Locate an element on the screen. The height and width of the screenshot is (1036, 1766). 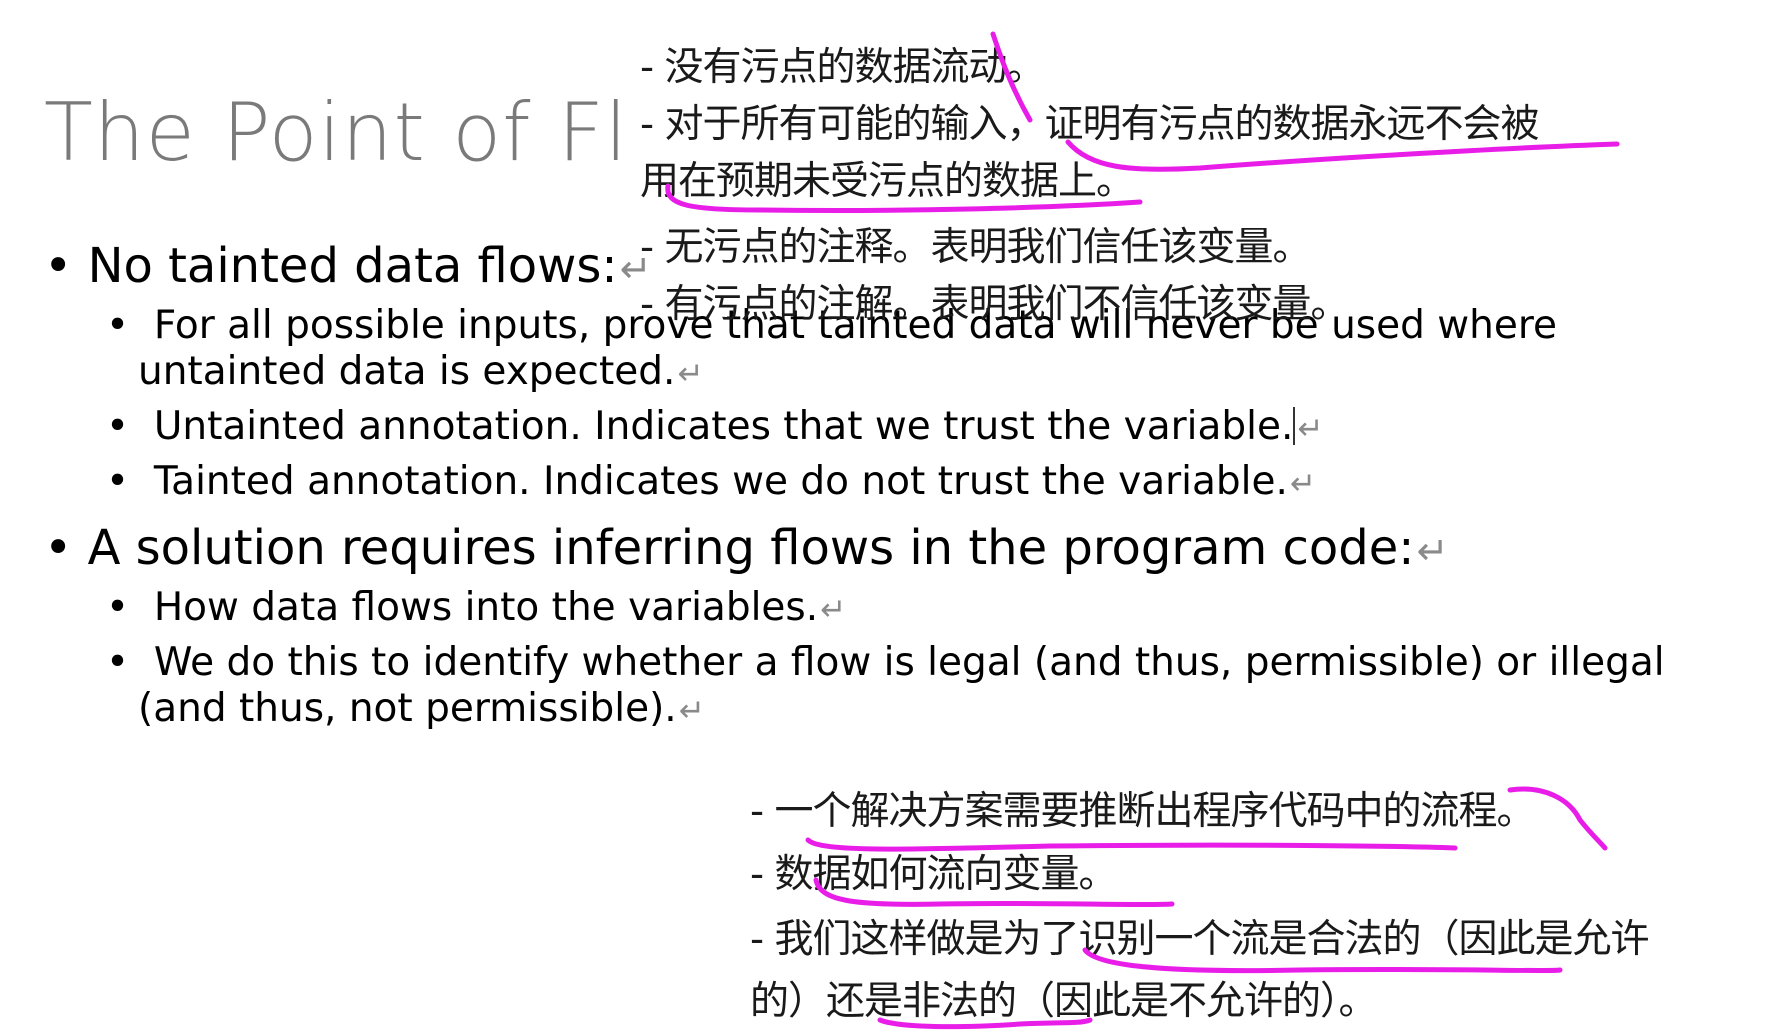
translation-top-line-3: 用在预期未受污点的数据上。 is located at coordinates (887, 181).